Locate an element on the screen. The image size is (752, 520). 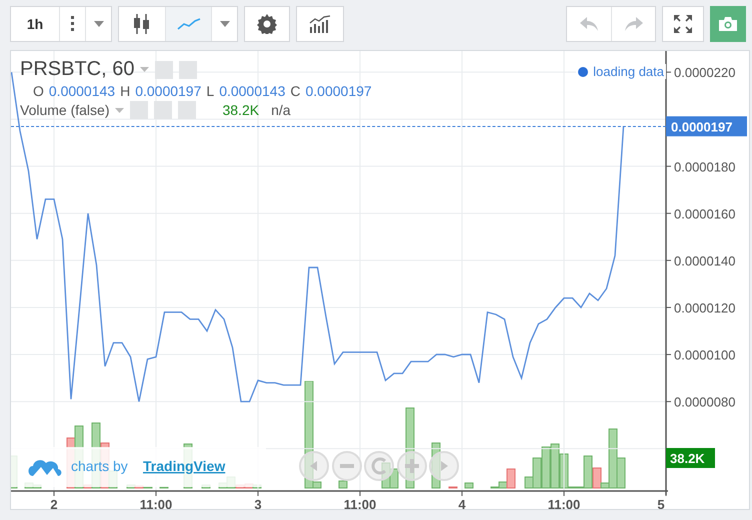
price-axis-label: 0.0000140 is located at coordinates (705, 260).